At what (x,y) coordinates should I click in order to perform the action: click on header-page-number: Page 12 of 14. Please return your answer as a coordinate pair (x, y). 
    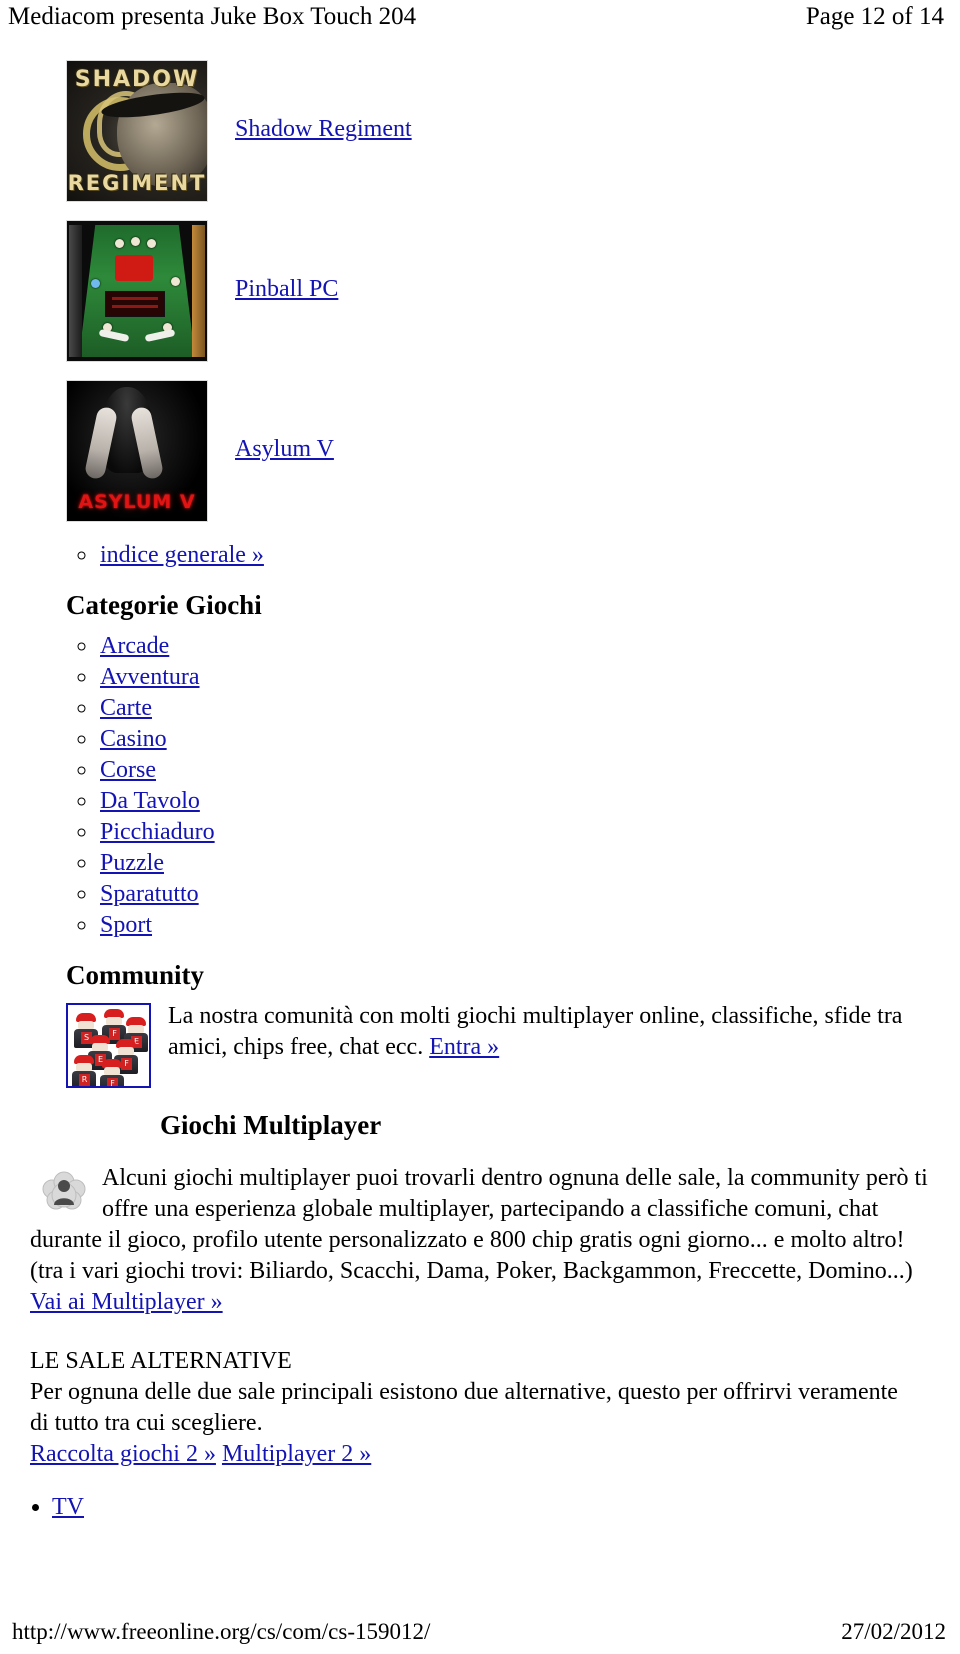
    Looking at the image, I should click on (874, 16).